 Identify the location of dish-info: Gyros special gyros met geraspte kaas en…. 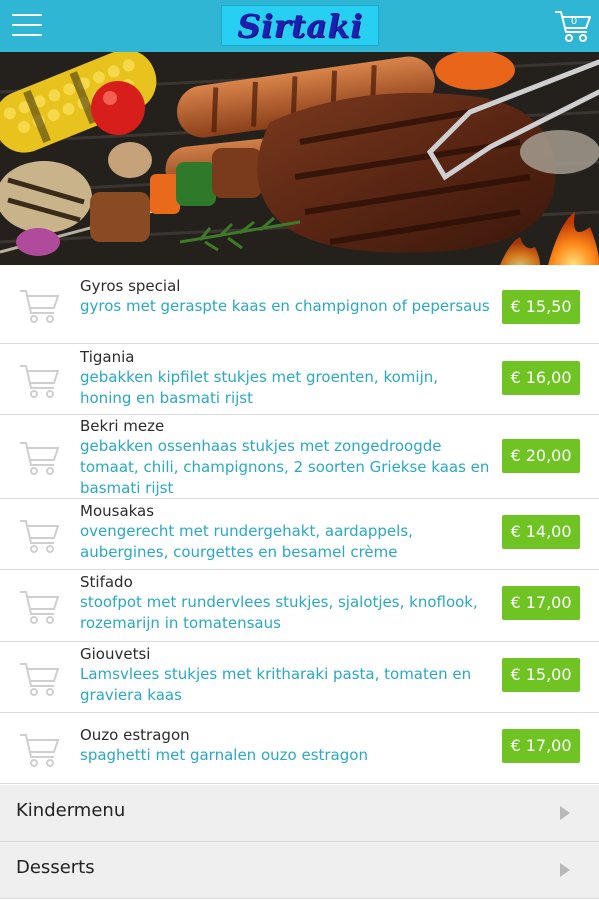
(285, 296).